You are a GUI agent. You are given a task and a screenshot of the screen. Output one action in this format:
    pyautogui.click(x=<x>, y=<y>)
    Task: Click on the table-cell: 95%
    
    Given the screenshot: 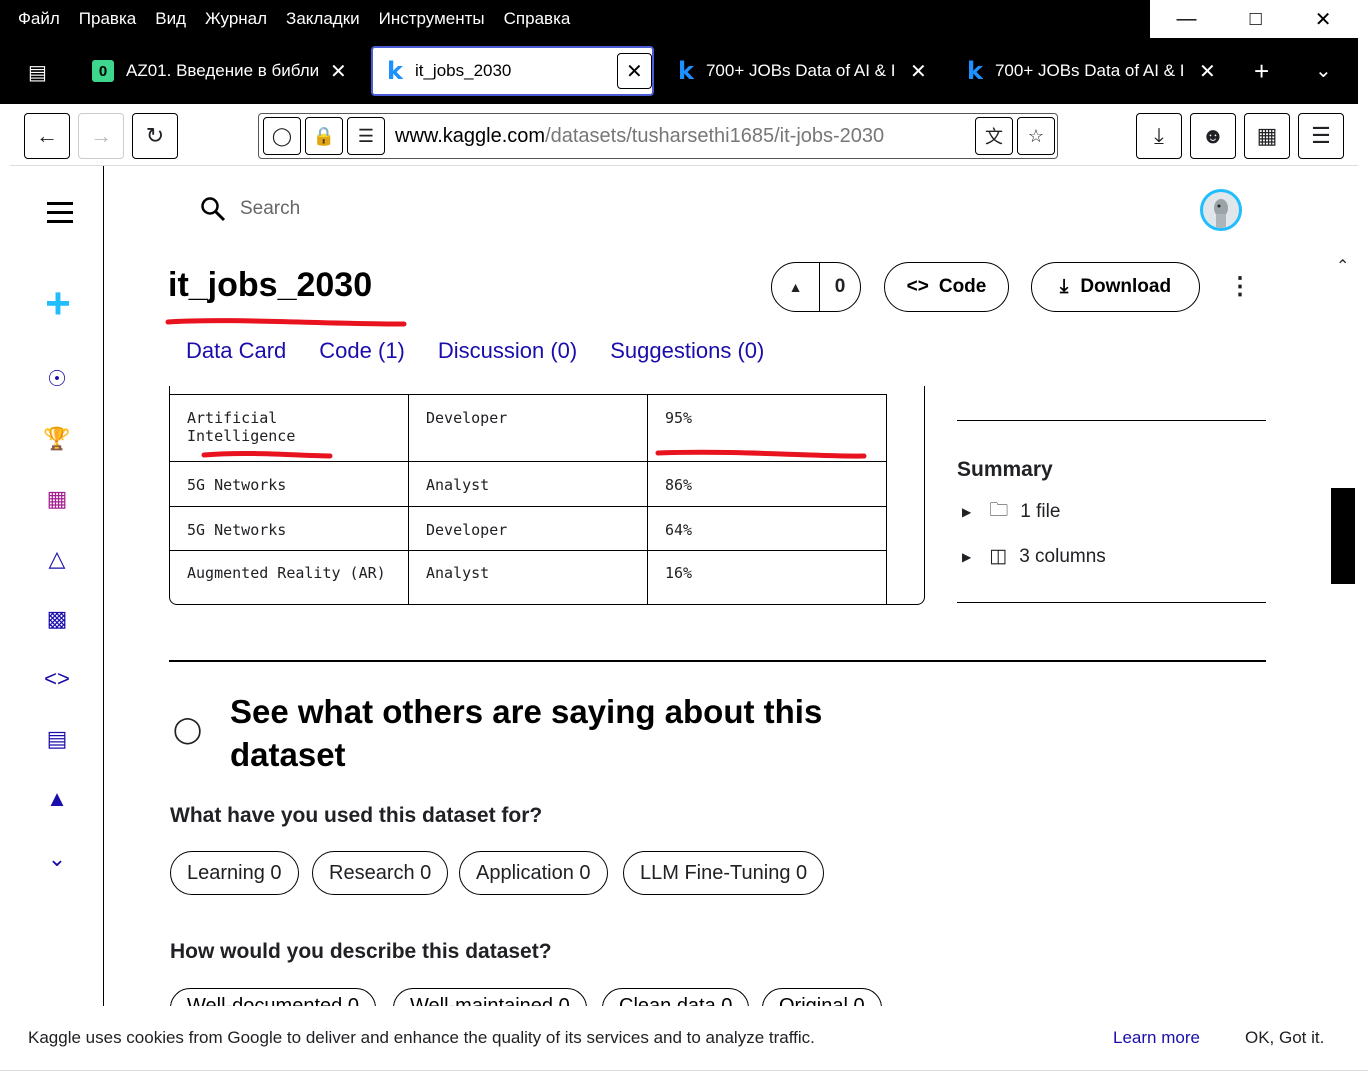 What is the action you would take?
    pyautogui.click(x=767, y=428)
    